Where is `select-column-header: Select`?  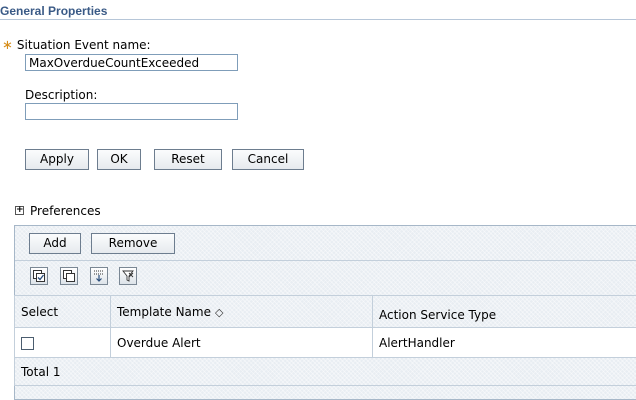
select-column-header: Select is located at coordinates (62, 311).